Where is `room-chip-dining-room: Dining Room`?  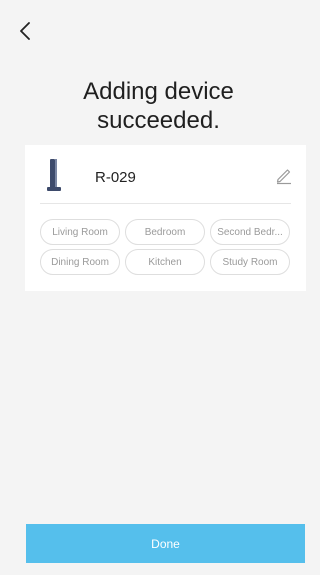
room-chip-dining-room: Dining Room is located at coordinates (80, 262).